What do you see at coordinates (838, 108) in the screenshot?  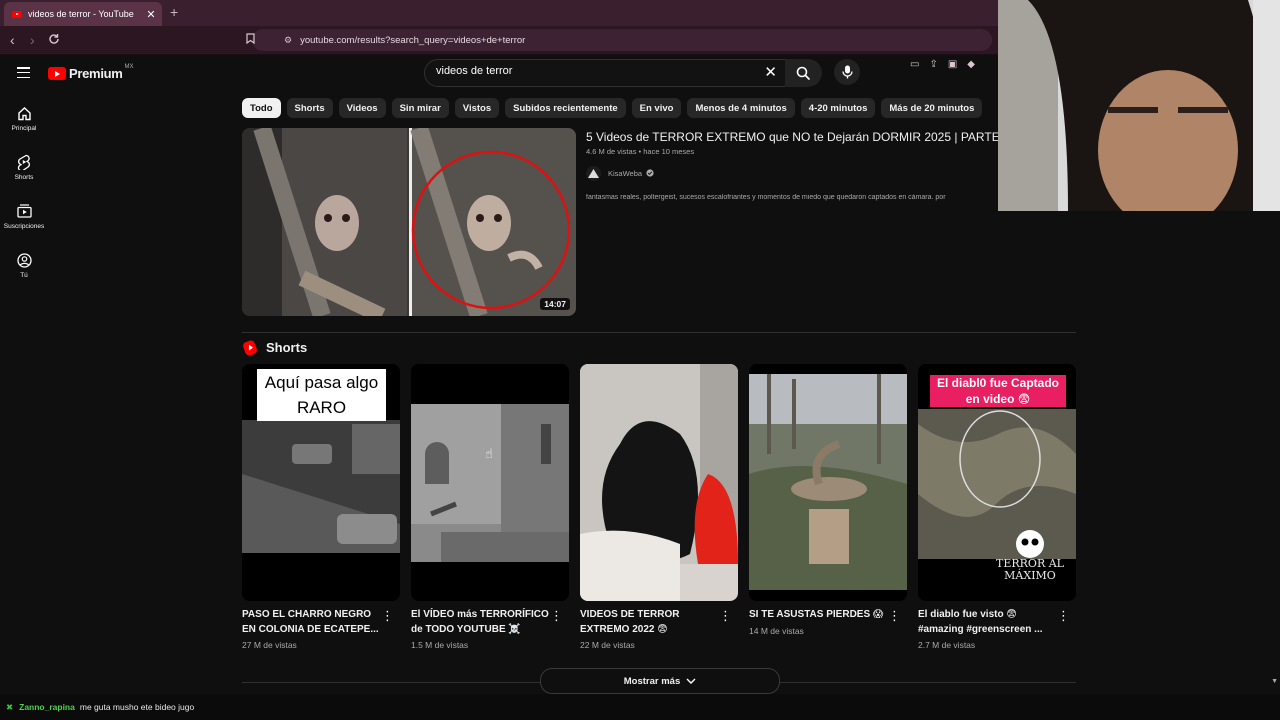 I see `chip-4-20-minutos: 4-20 minutos` at bounding box center [838, 108].